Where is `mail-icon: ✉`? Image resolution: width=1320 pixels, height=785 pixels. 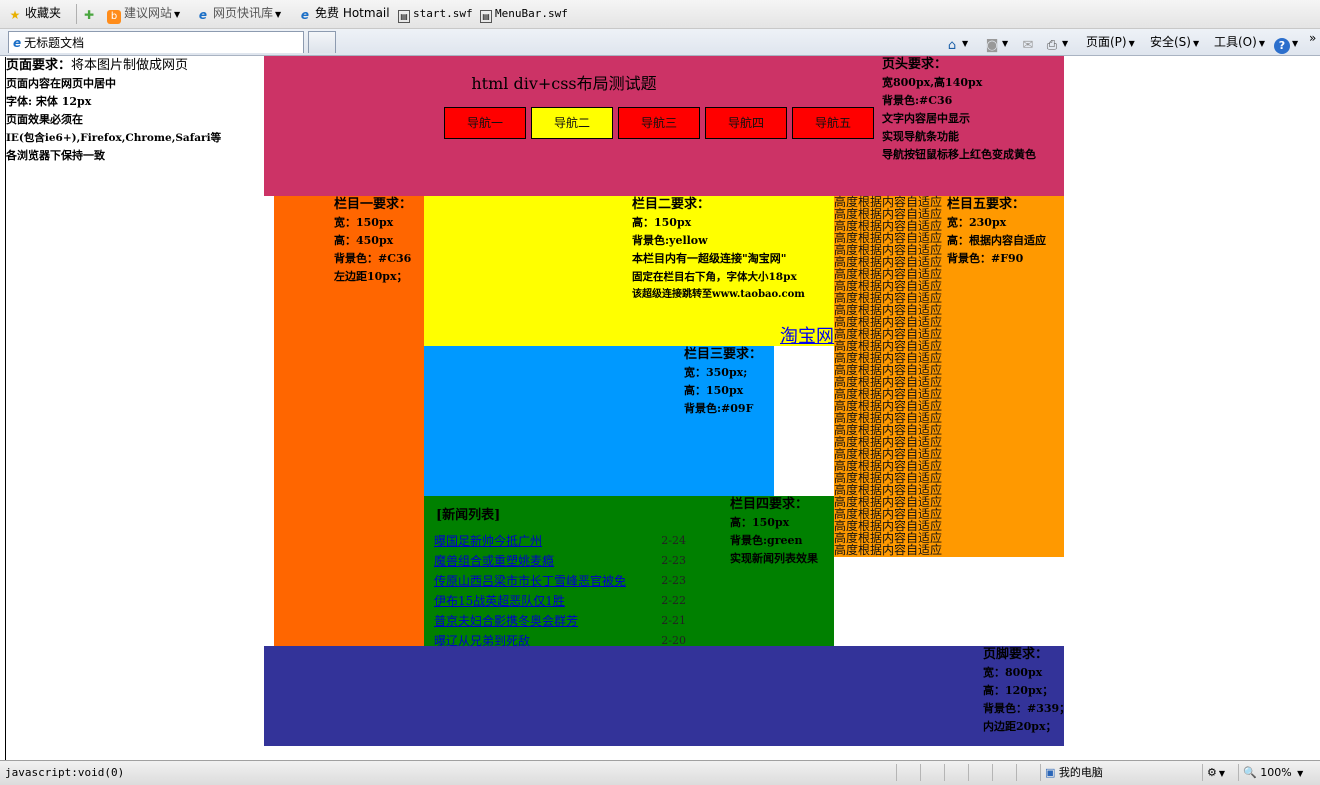
mail-icon: ✉ is located at coordinates (1028, 45).